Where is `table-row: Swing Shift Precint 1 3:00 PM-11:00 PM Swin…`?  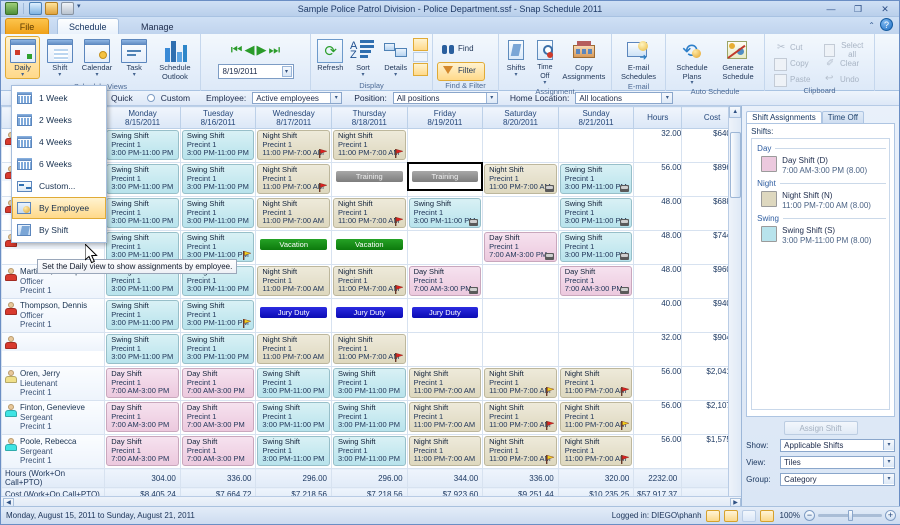 table-row: Swing Shift Precint 1 3:00 PM-11:00 PM Swin… is located at coordinates (371, 349).